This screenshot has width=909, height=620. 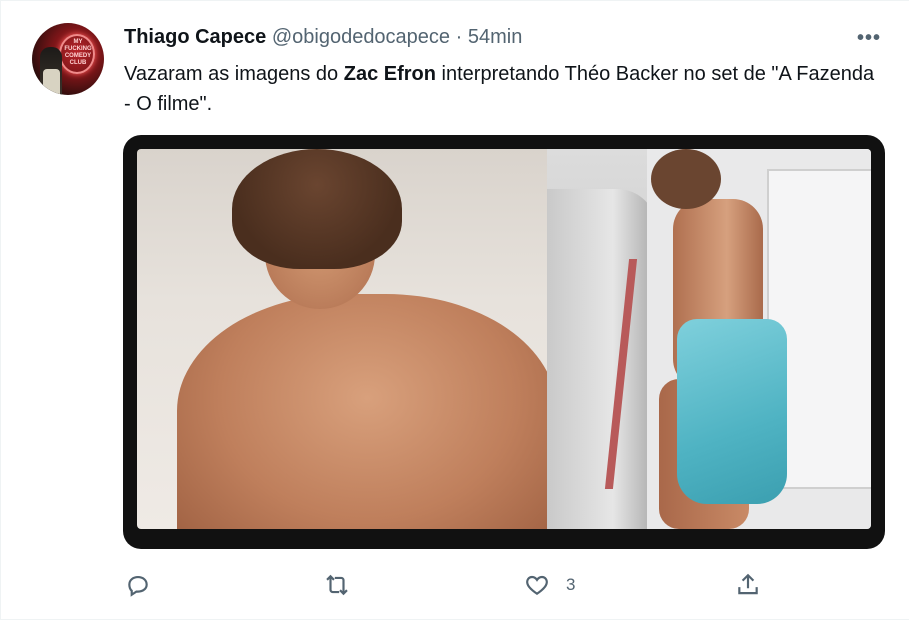 I want to click on share-button, so click(x=748, y=585).